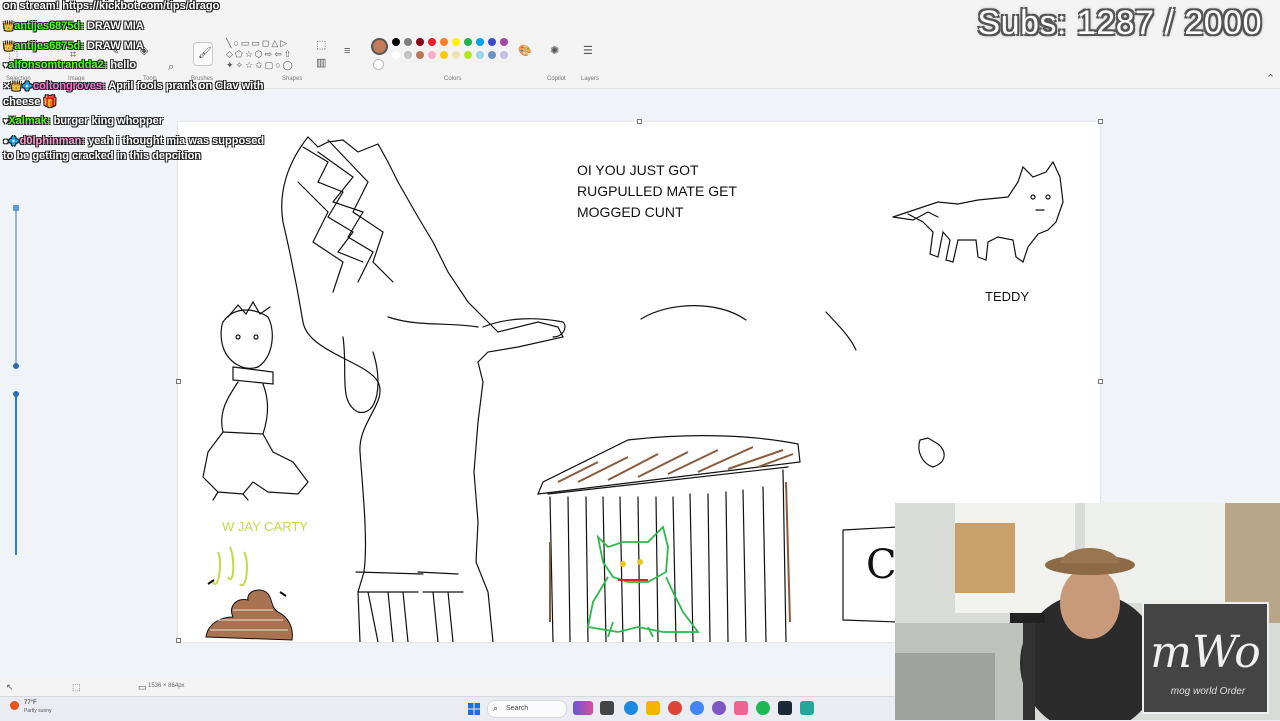  I want to click on canvas-size-icon: ▭, so click(142, 687).